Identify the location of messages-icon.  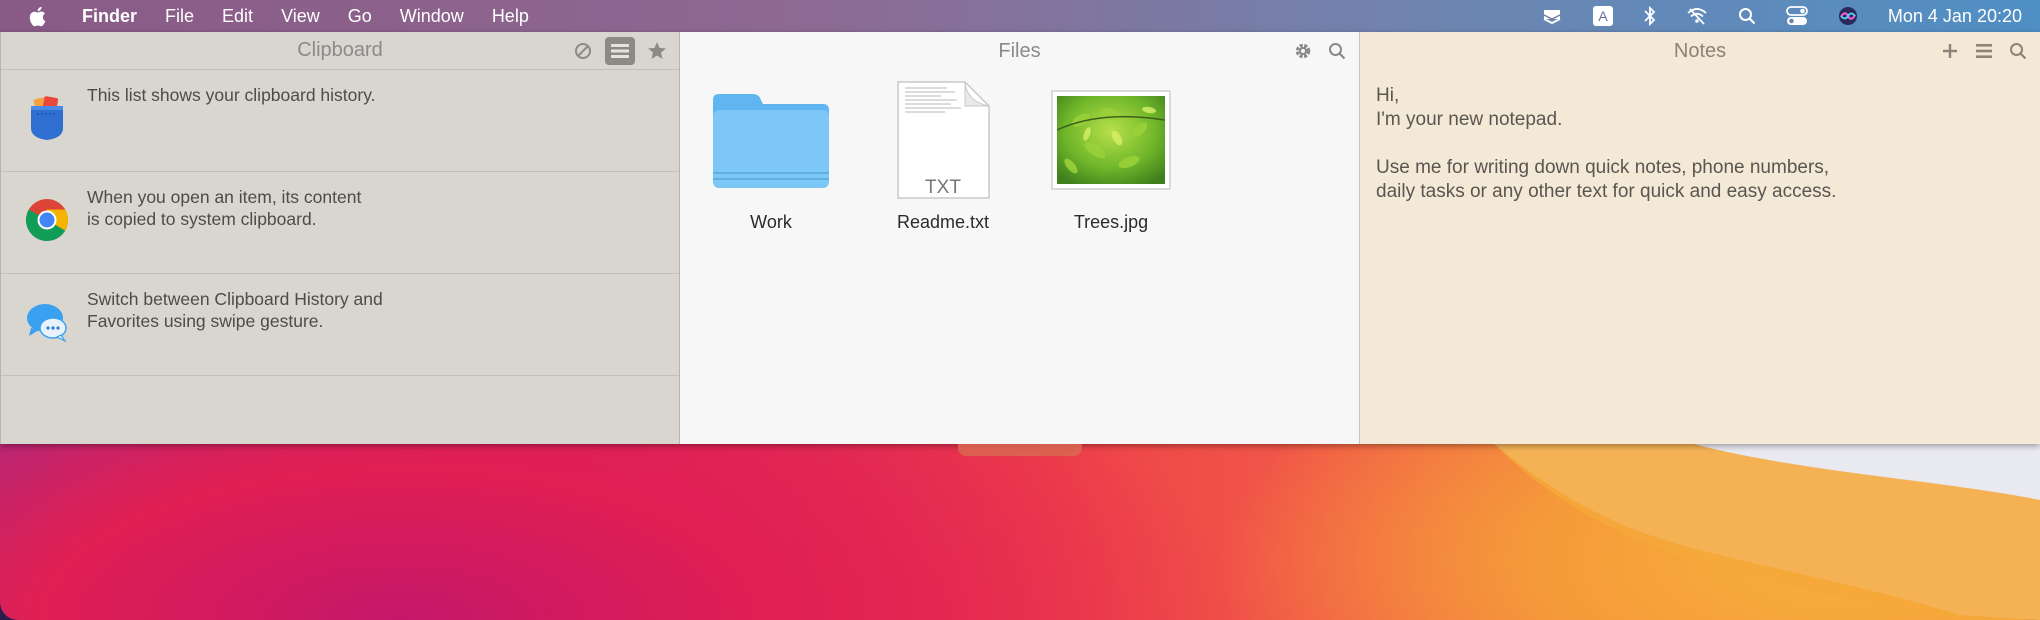
(47, 322).